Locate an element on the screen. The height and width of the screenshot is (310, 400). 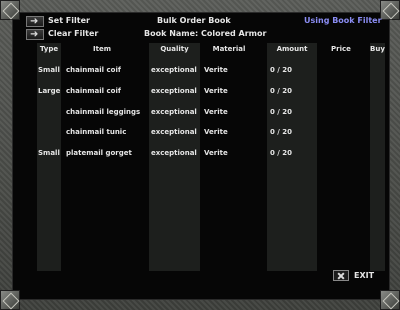
set-filter-button: ➜ is located at coordinates (35, 21).